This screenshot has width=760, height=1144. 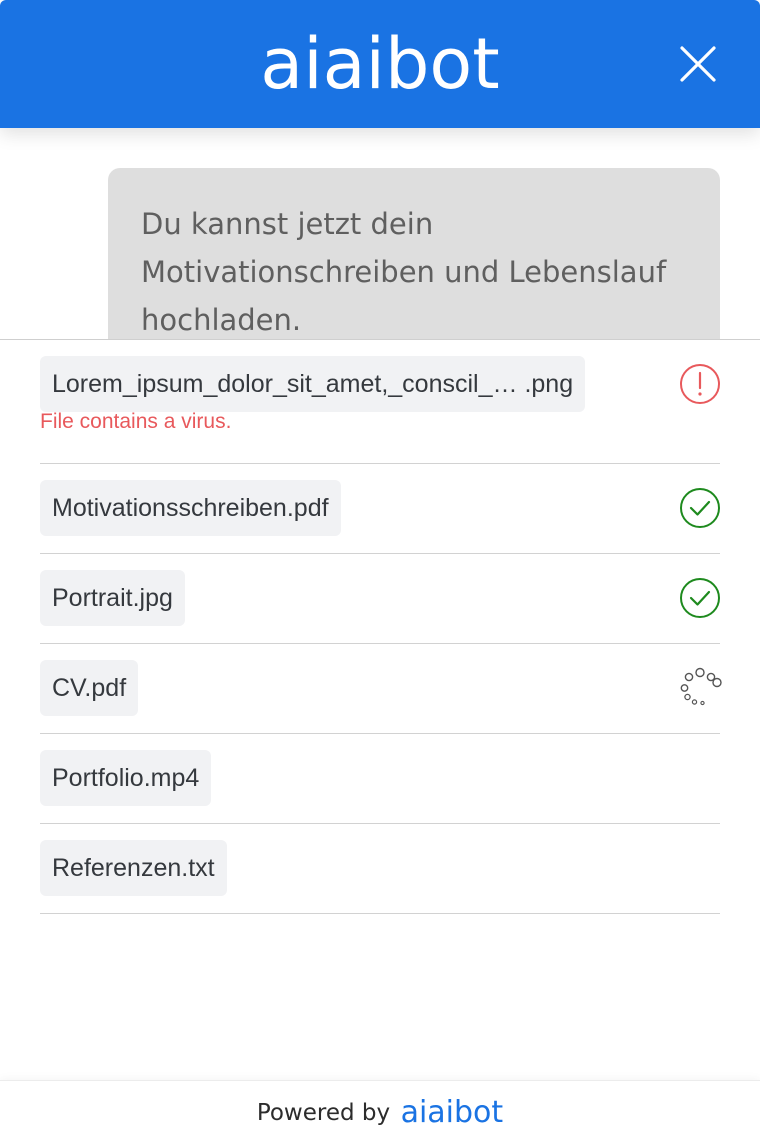 I want to click on file-name-chip: CV.pdf, so click(x=89, y=688).